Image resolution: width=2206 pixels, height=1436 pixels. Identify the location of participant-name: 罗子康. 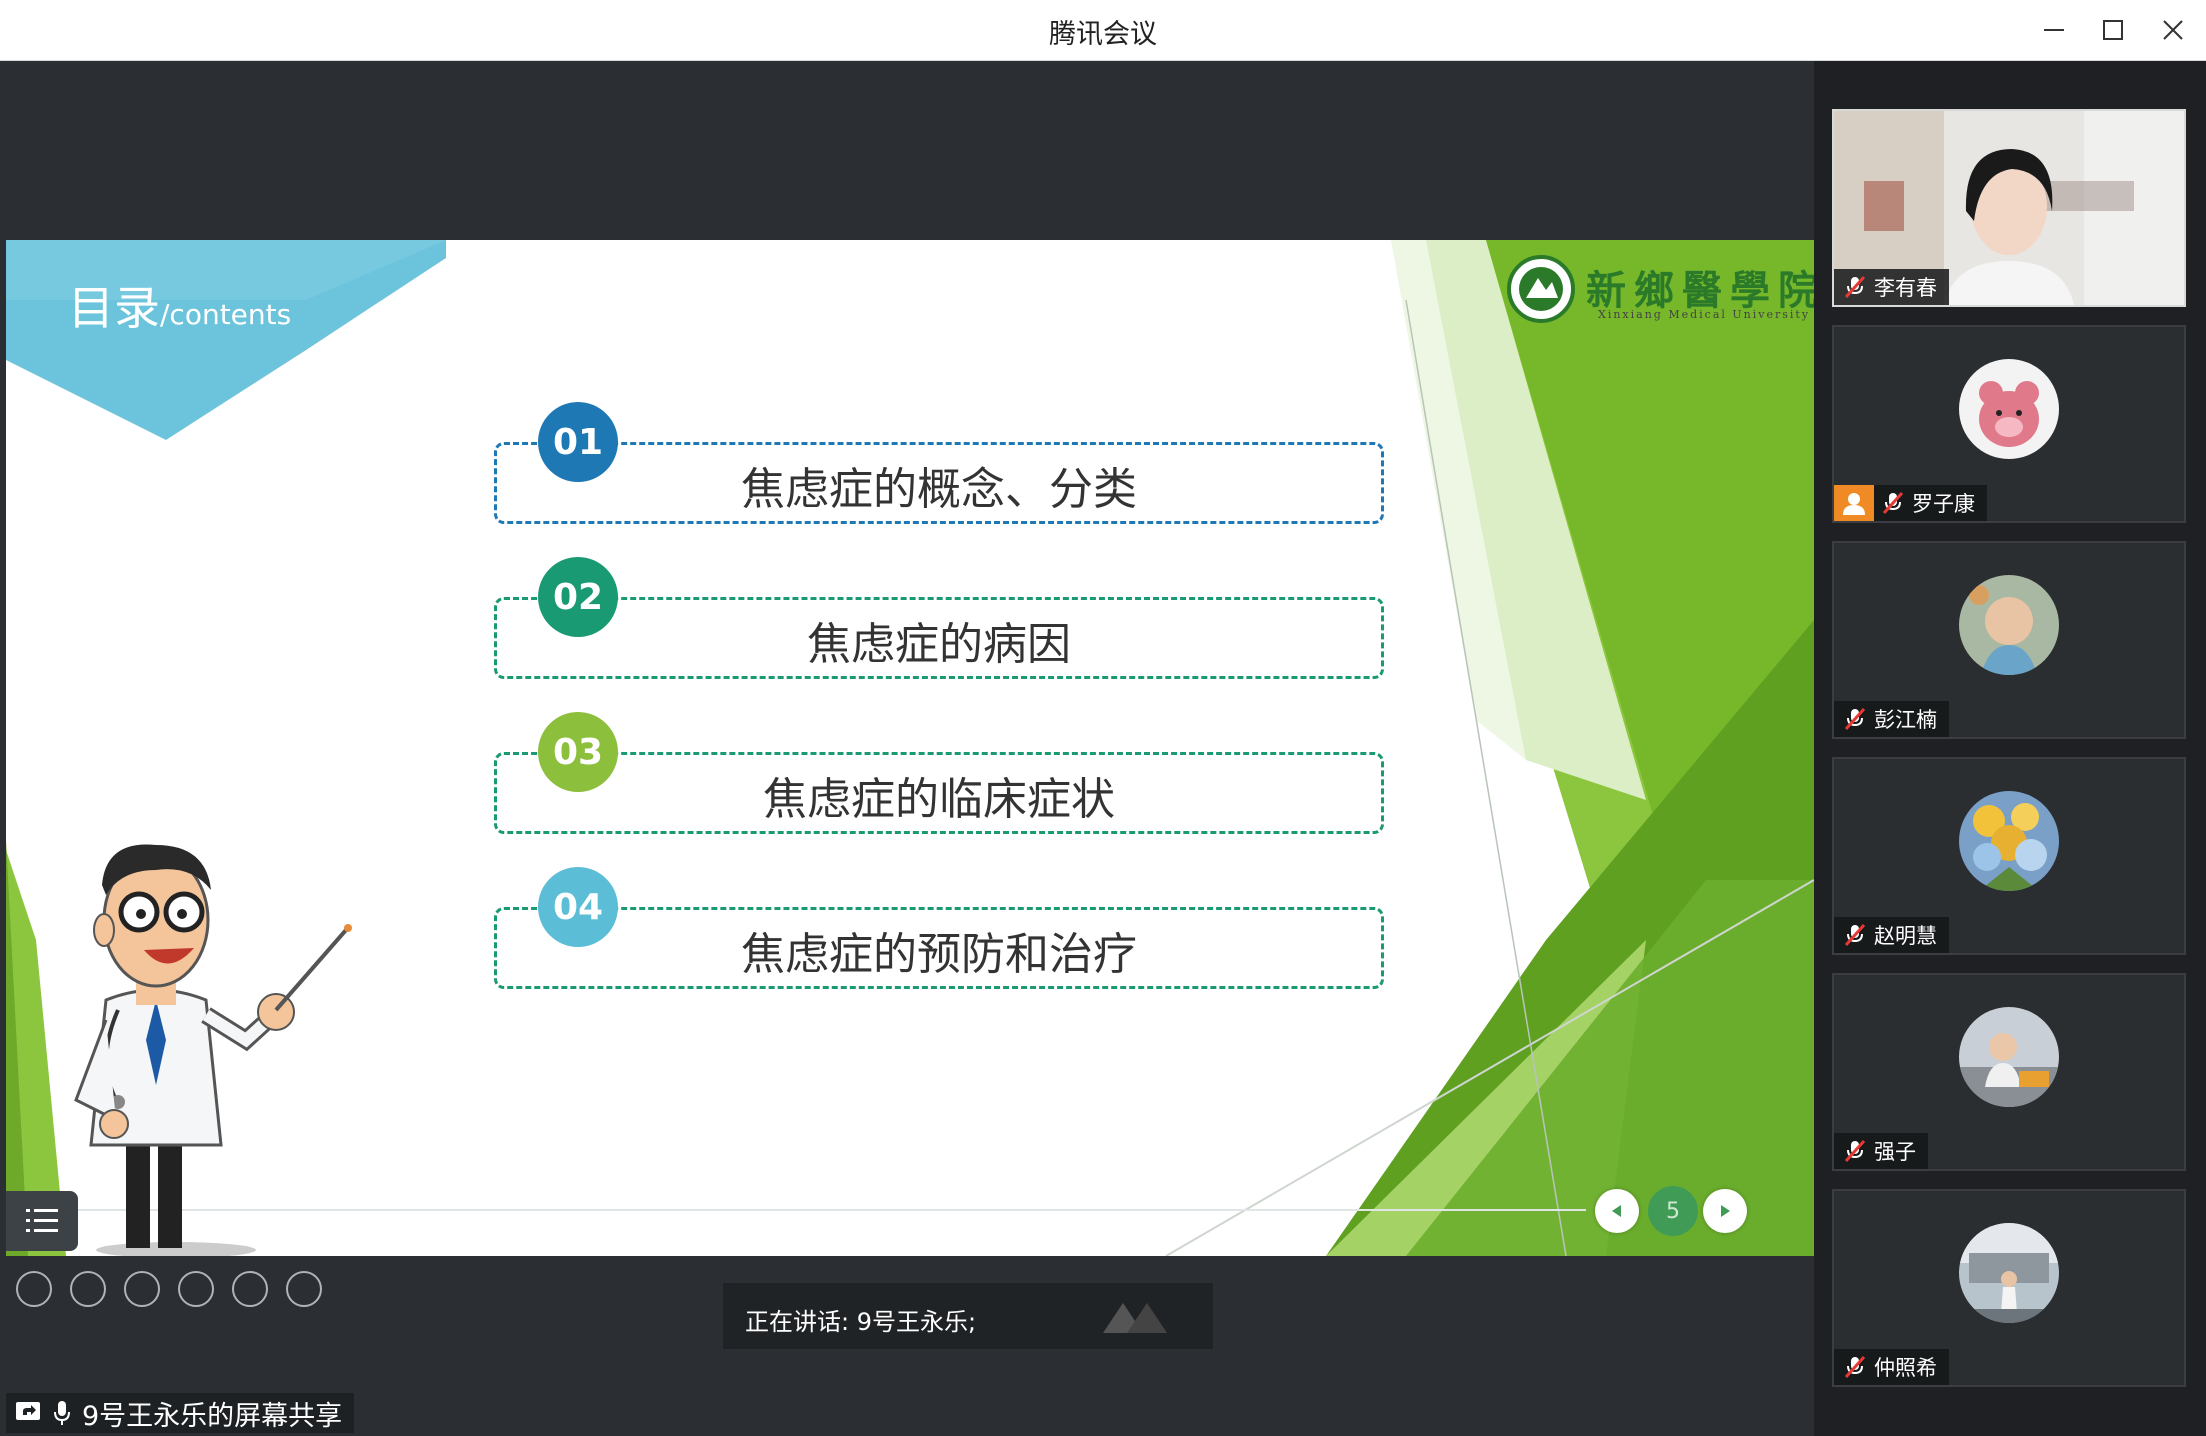
(1943, 504).